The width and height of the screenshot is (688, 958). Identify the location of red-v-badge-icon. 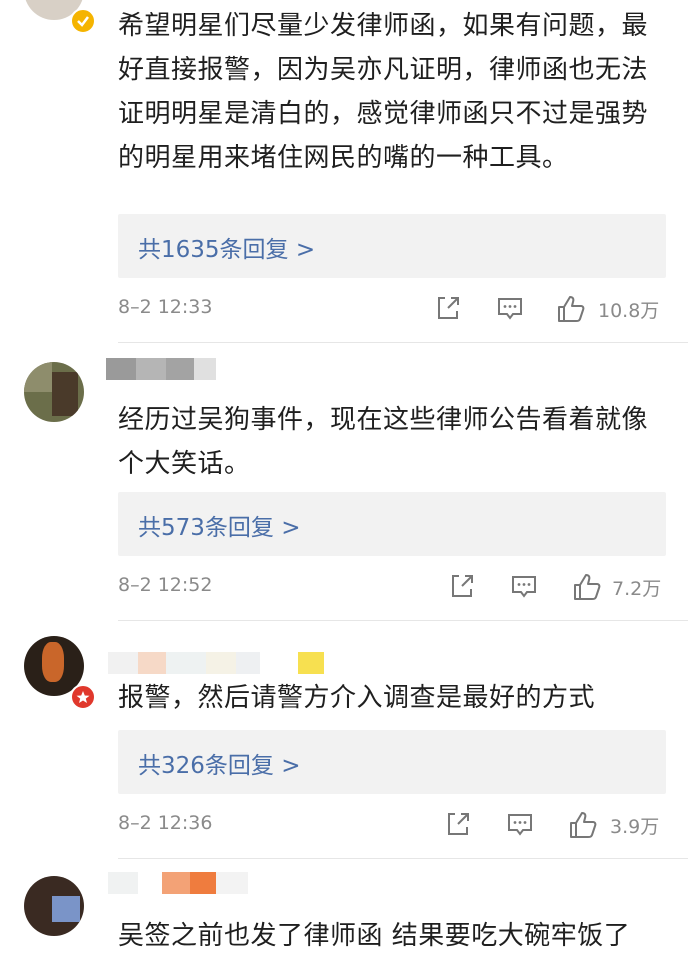
(83, 697).